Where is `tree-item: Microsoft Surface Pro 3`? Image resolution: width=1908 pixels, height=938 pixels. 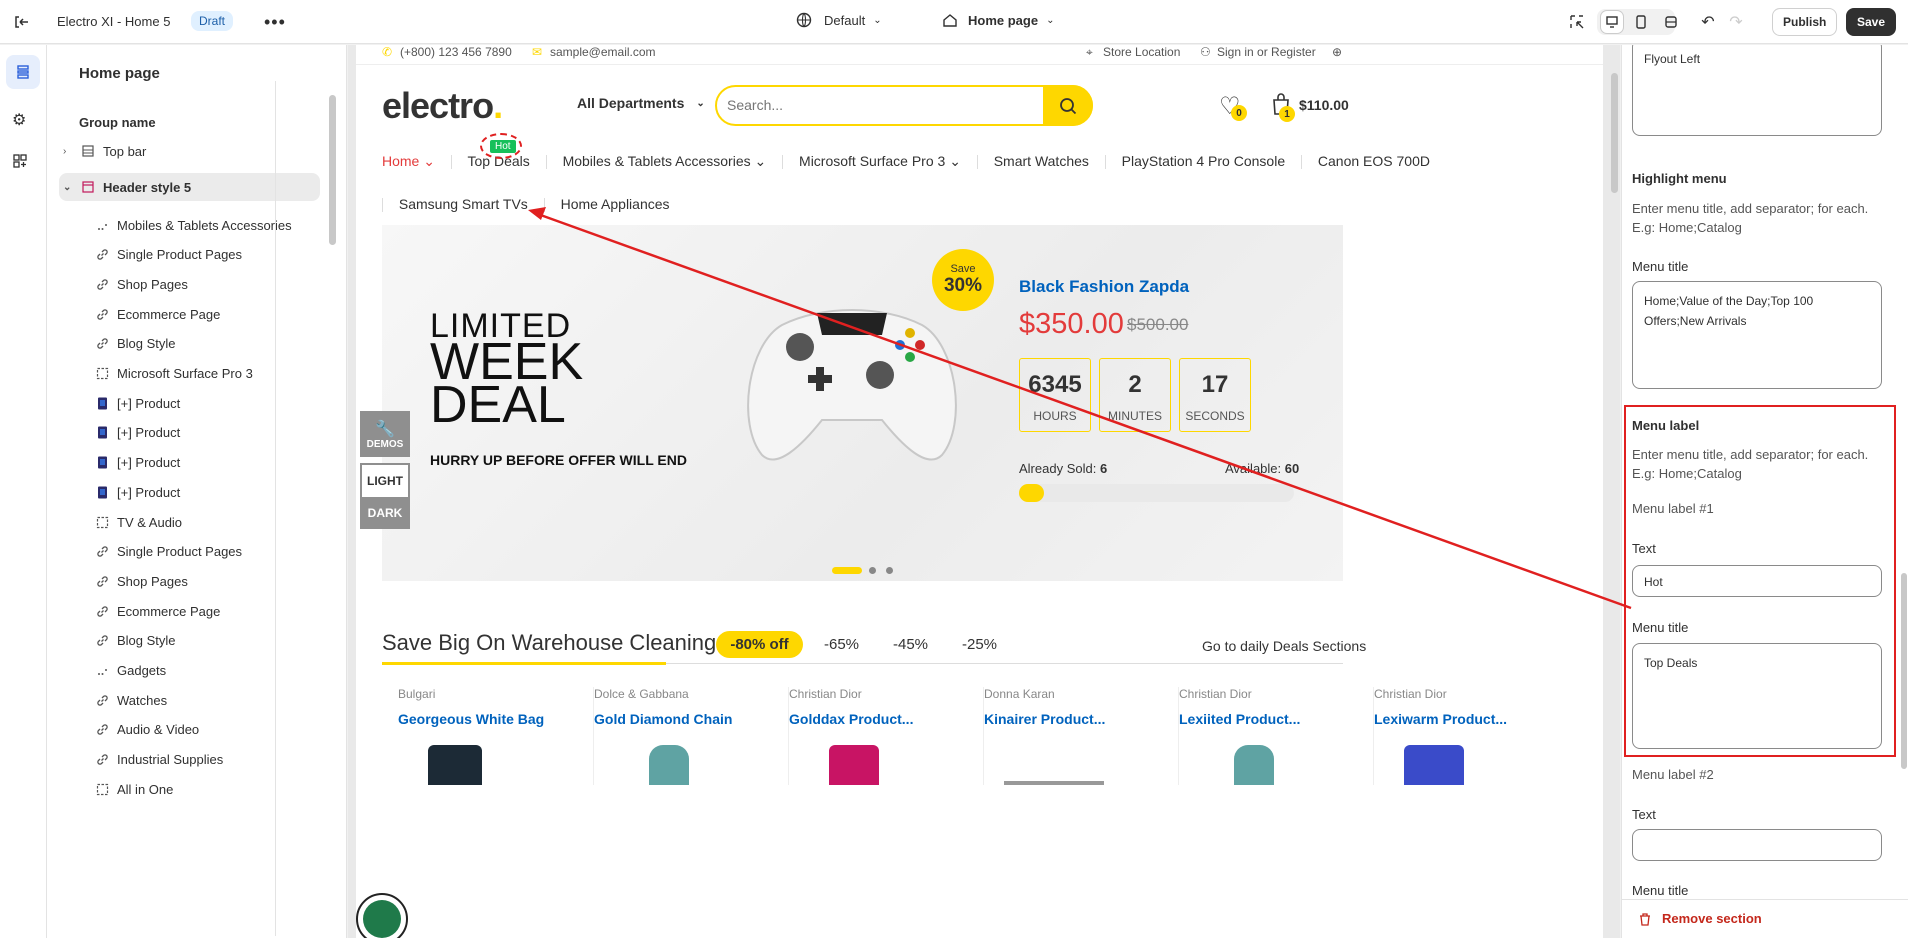
tree-item: Microsoft Surface Pro 3 is located at coordinates (174, 374).